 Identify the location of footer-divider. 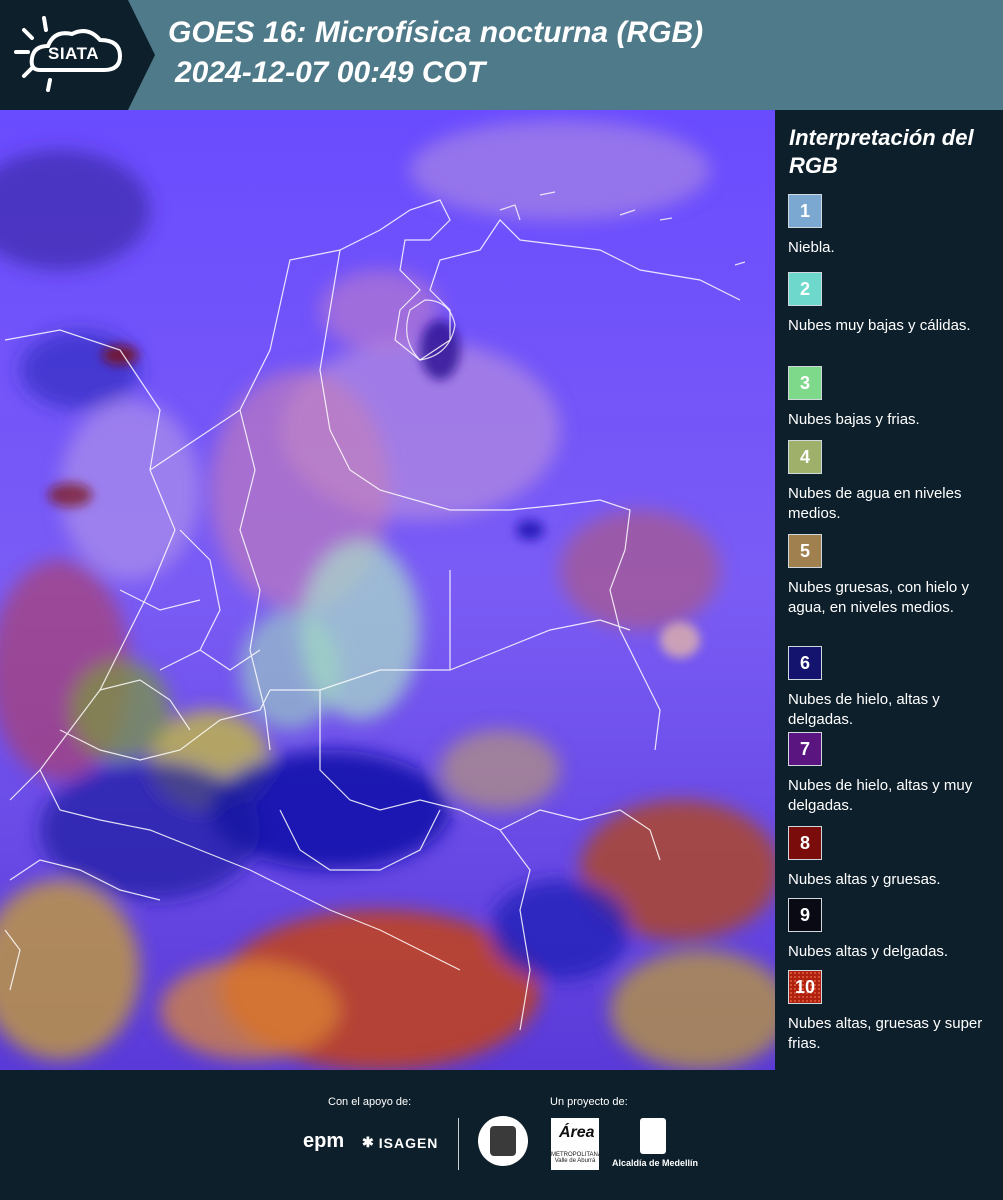
(458, 1144).